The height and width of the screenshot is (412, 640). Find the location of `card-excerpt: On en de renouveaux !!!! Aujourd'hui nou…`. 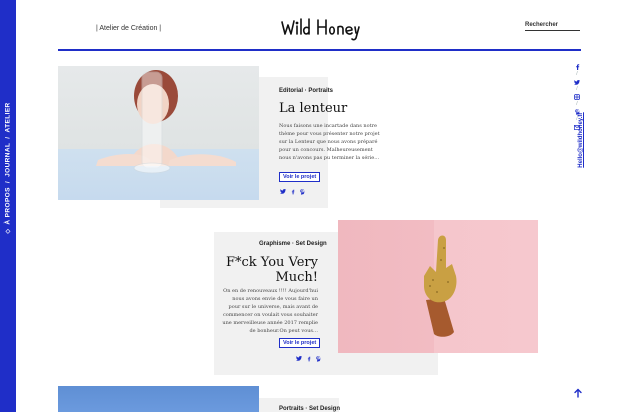

card-excerpt: On en de renouveaux !!!! Aujourd'hui nou… is located at coordinates (270, 311).